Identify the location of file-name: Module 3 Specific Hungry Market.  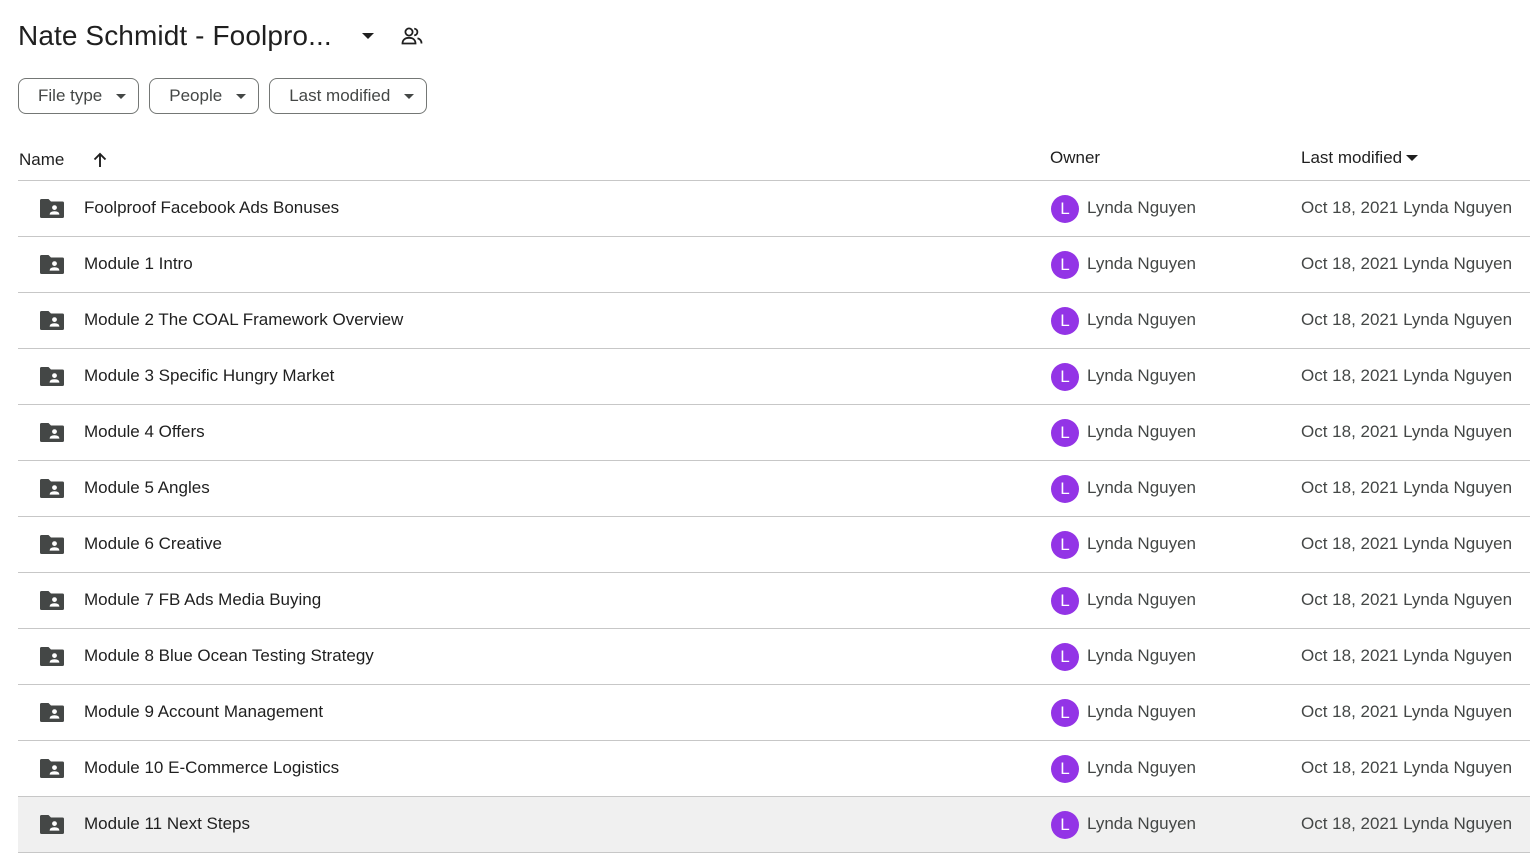
(209, 375).